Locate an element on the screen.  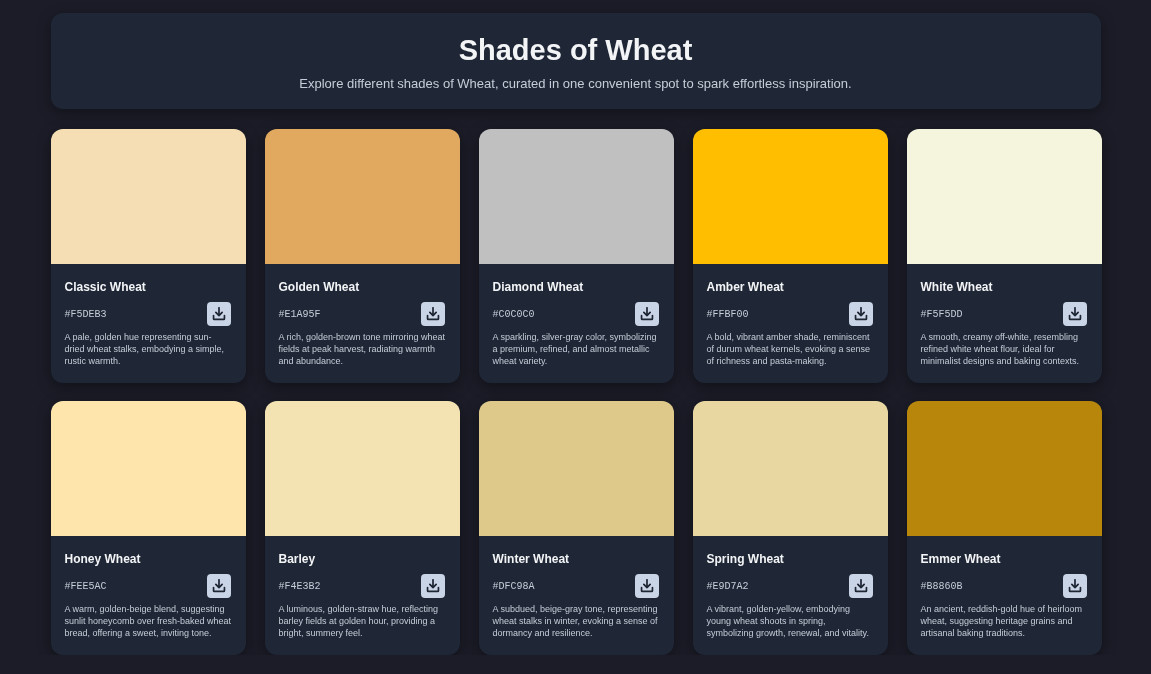
hex-code: #FEE5AC is located at coordinates (85, 586).